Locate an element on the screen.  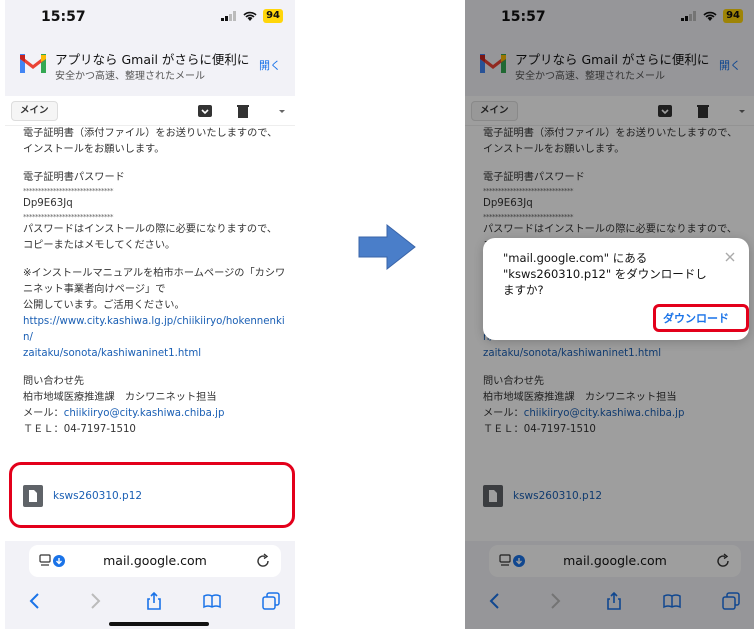
email-line: ニネット事業者向けページ」で is located at coordinates (94, 289).